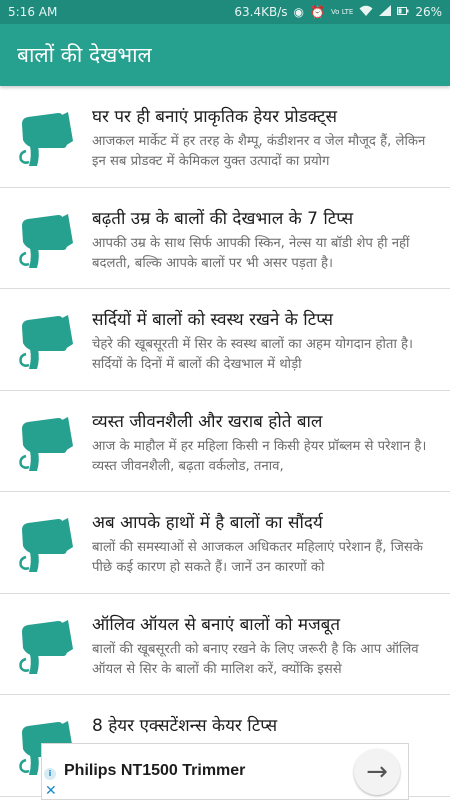 Image resolution: width=450 pixels, height=800 pixels. What do you see at coordinates (225, 12) in the screenshot?
I see `status-bar: 5:16 AM 63.4KB/s ◉ ⏰ Vo LTE 26%` at bounding box center [225, 12].